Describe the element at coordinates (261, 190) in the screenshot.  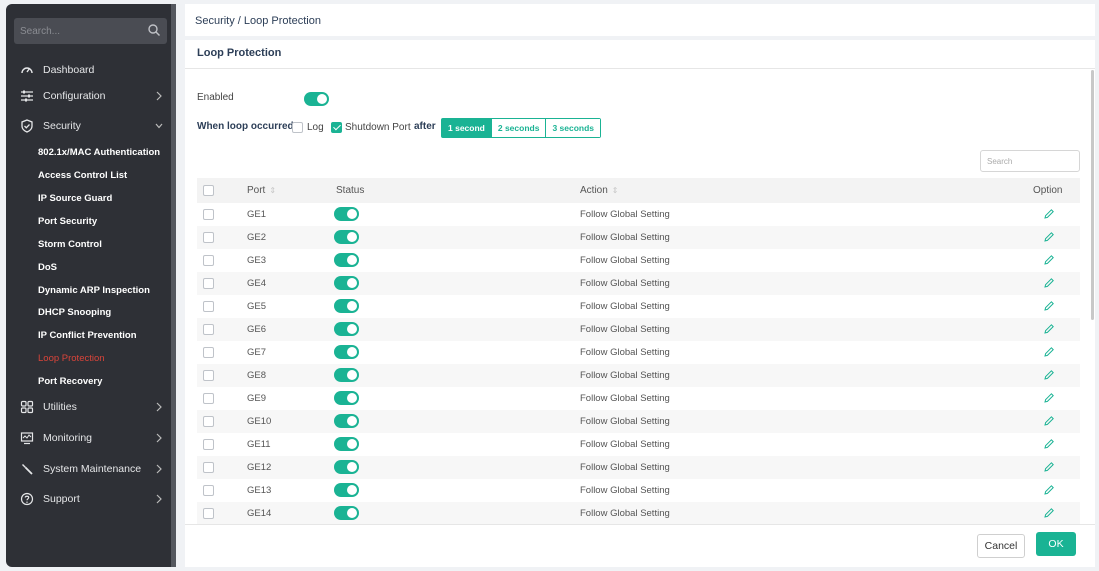
I see `port-column-header: Port ⇕` at that location.